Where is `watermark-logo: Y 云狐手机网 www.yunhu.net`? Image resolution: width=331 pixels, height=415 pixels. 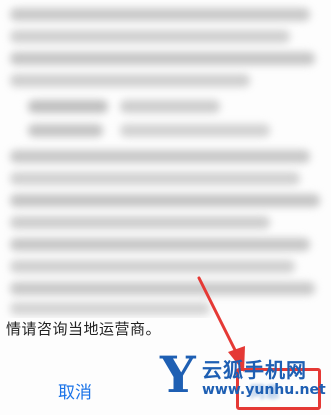
watermark-logo: Y 云狐手机网 www.yunhu.net is located at coordinates (245, 379).